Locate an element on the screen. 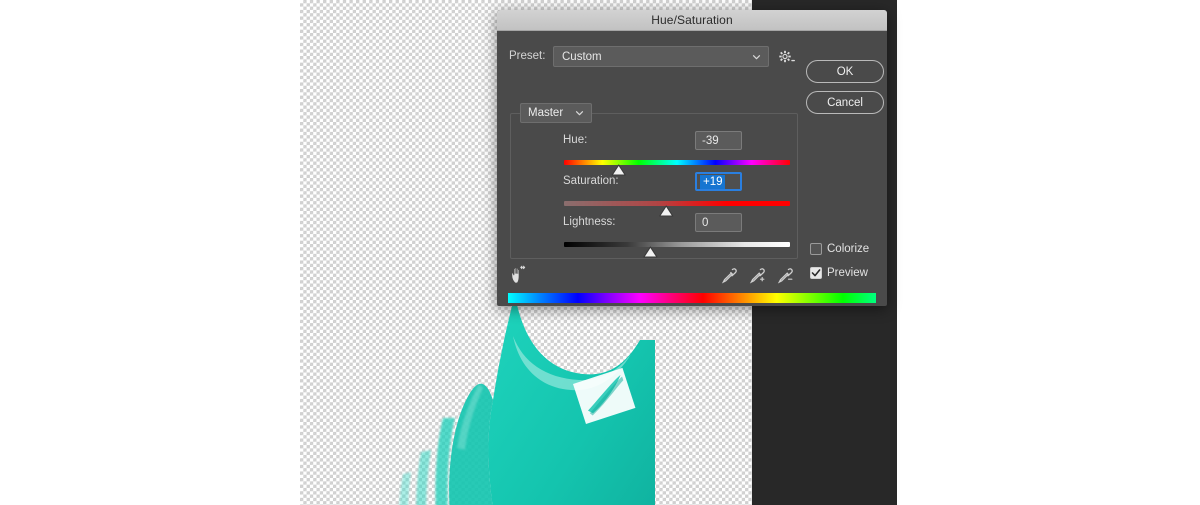 This screenshot has width=1200, height=505. channel-dropdown: Master is located at coordinates (556, 113).